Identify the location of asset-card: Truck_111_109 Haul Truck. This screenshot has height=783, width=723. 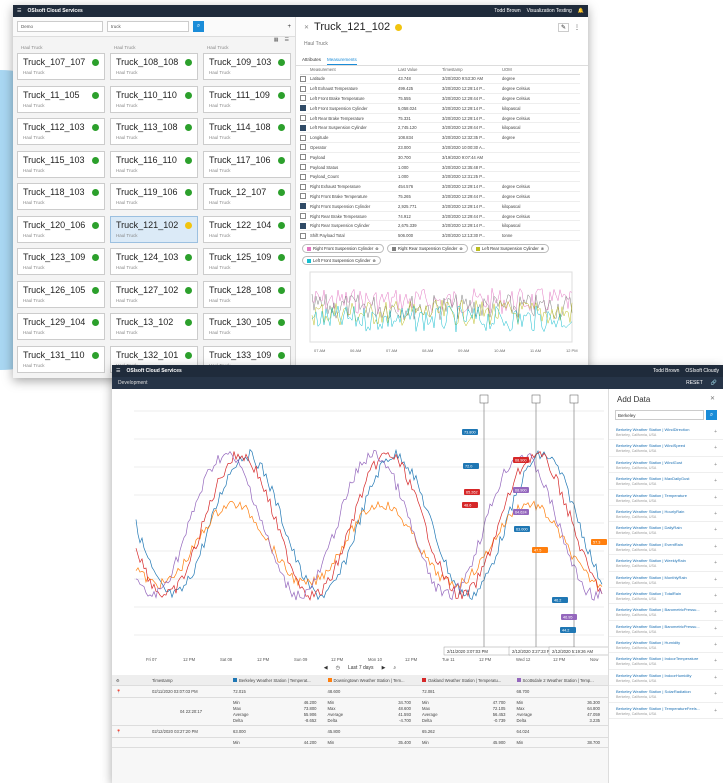
(247, 99).